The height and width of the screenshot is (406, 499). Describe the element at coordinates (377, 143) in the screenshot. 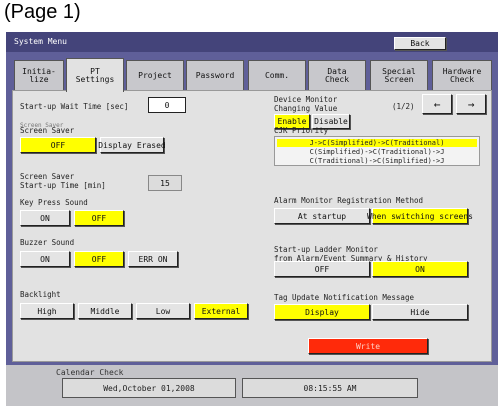

I see `cjk-option: J->C(Simplified)->C(Traditional)` at that location.